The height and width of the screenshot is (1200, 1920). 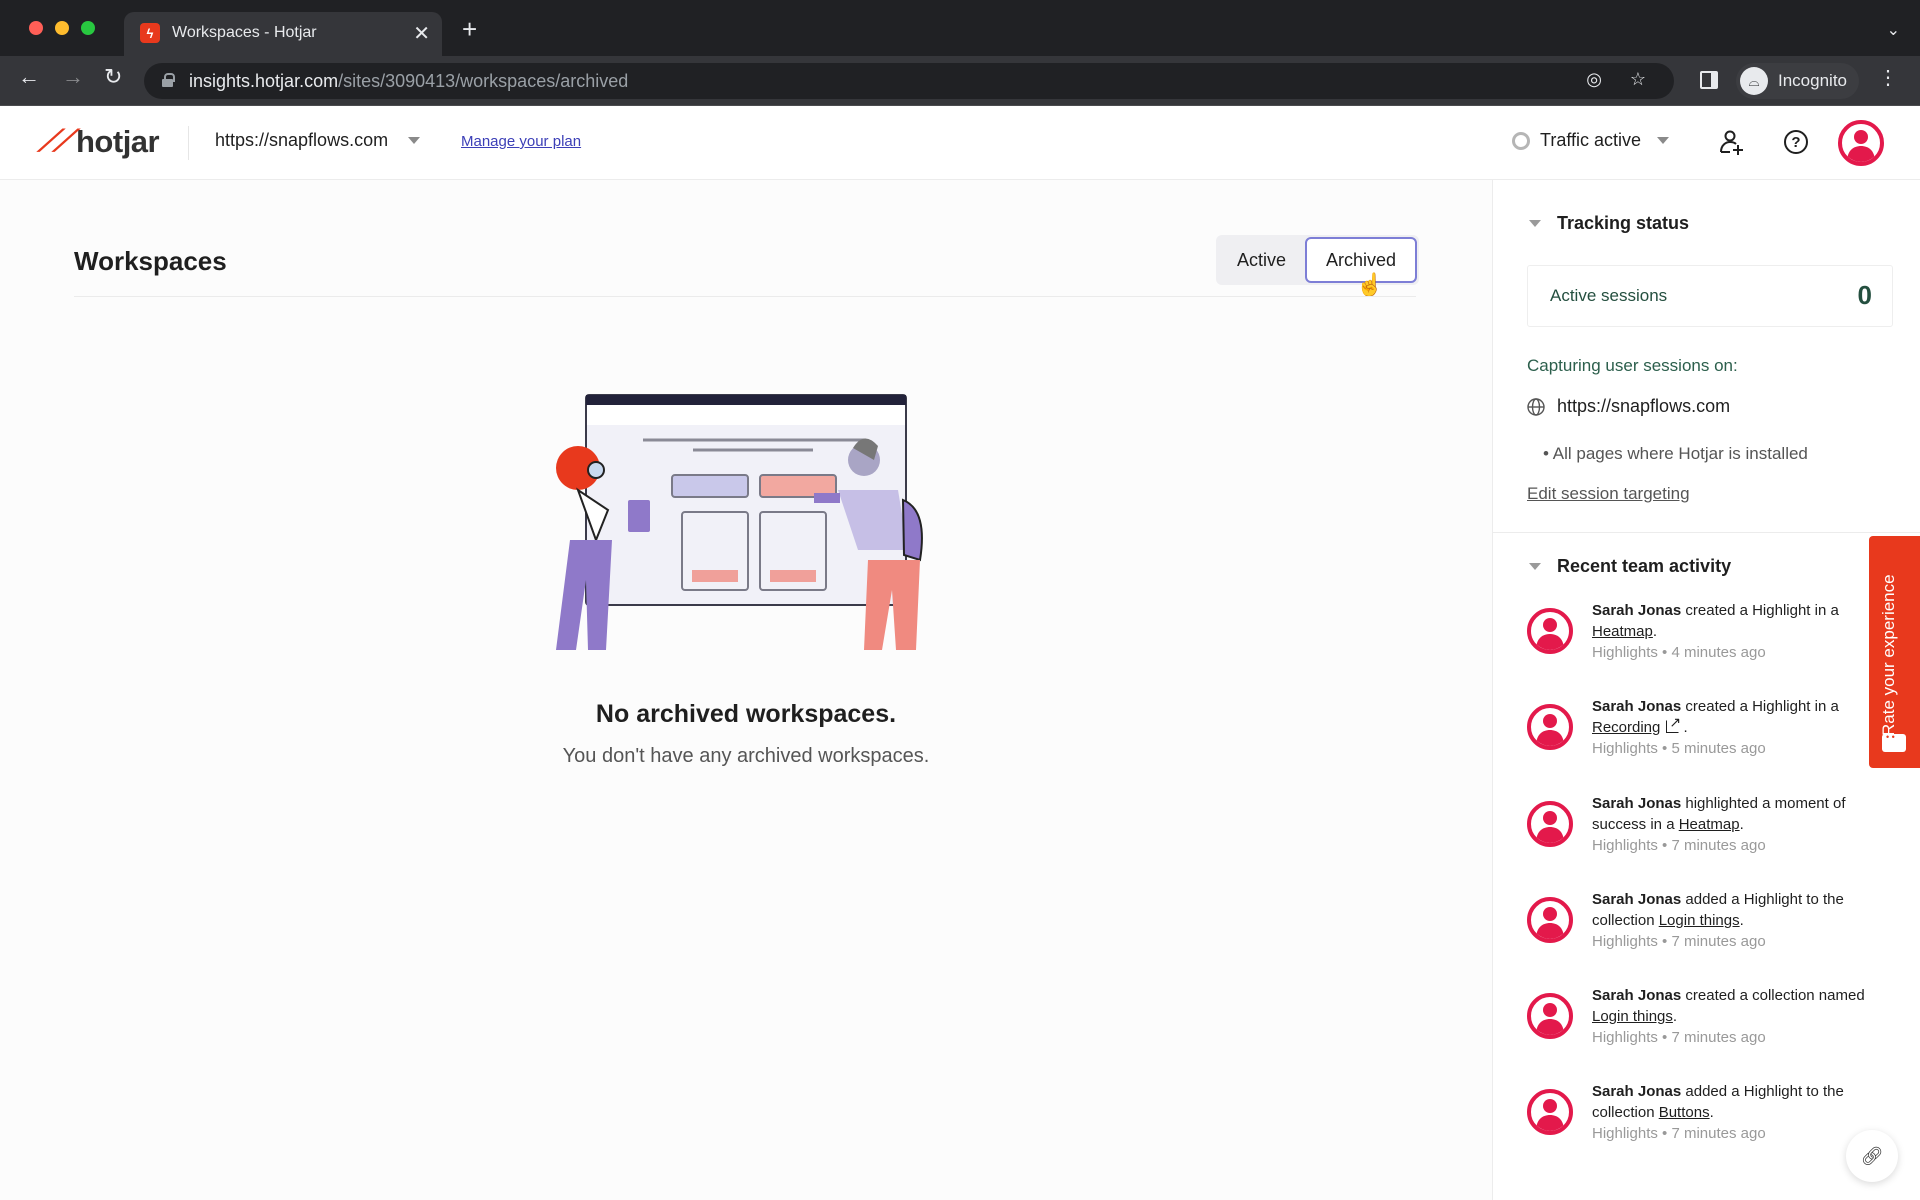 What do you see at coordinates (150, 261) in the screenshot?
I see `page-title: Workspaces` at bounding box center [150, 261].